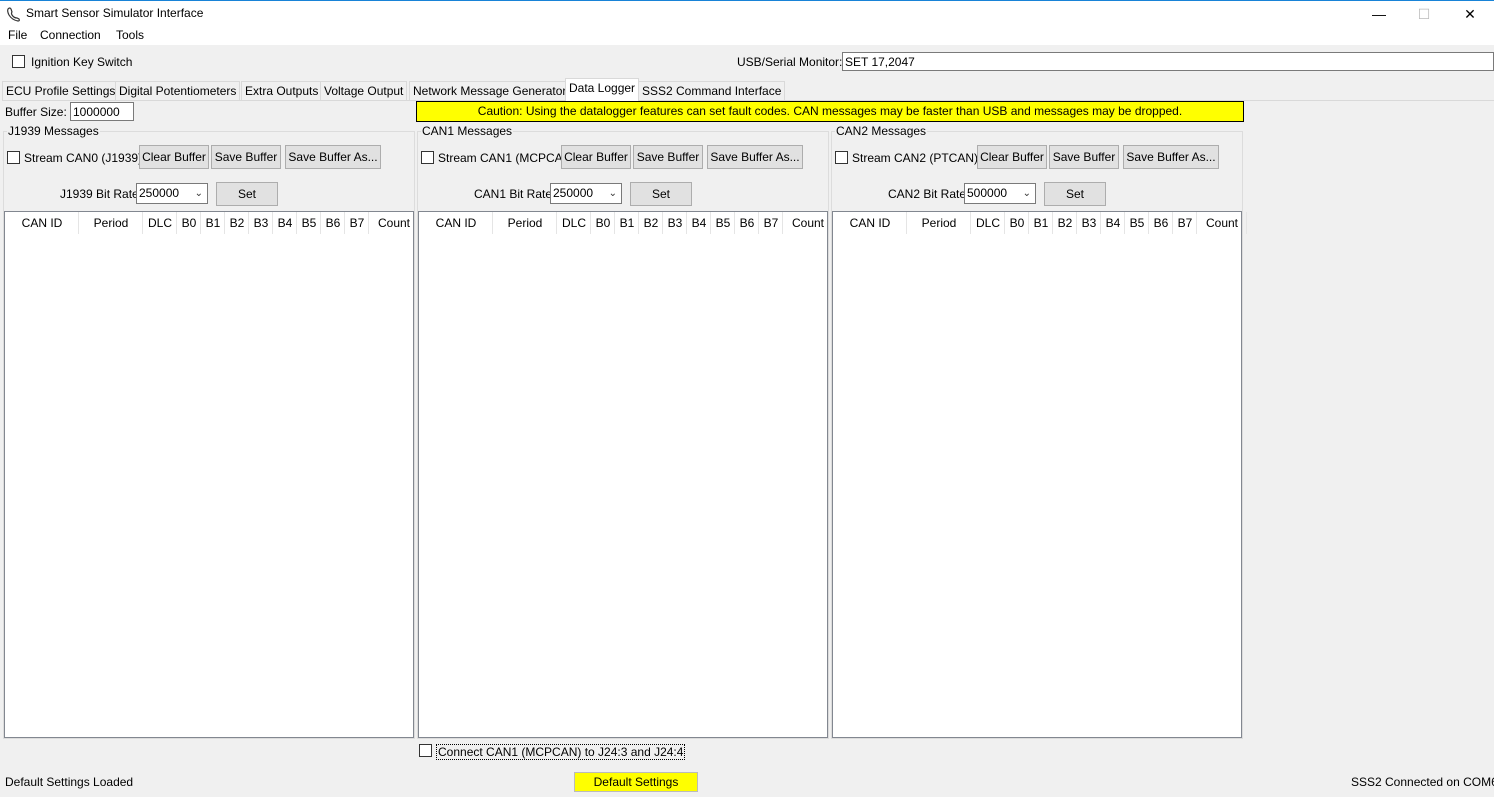 The width and height of the screenshot is (1494, 797). I want to click on menu-bar: File Connection Tools, so click(747, 35).